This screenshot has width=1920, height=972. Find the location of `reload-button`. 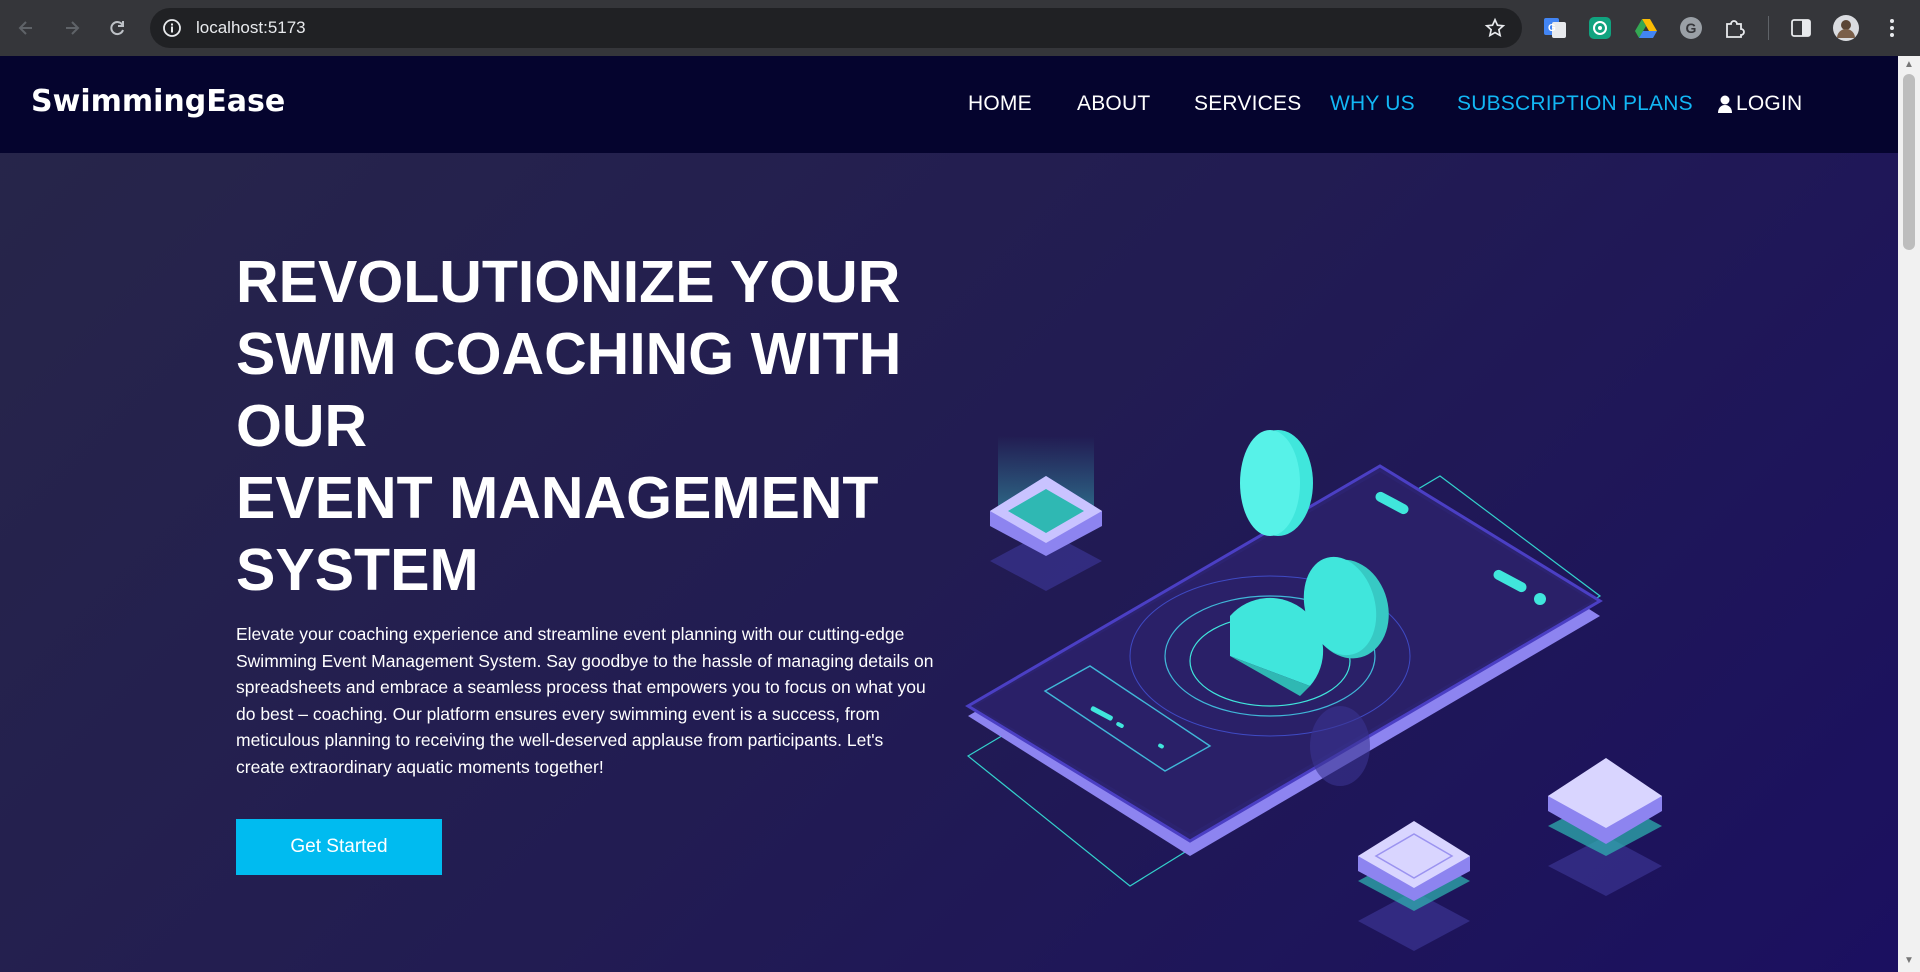

reload-button is located at coordinates (117, 28).